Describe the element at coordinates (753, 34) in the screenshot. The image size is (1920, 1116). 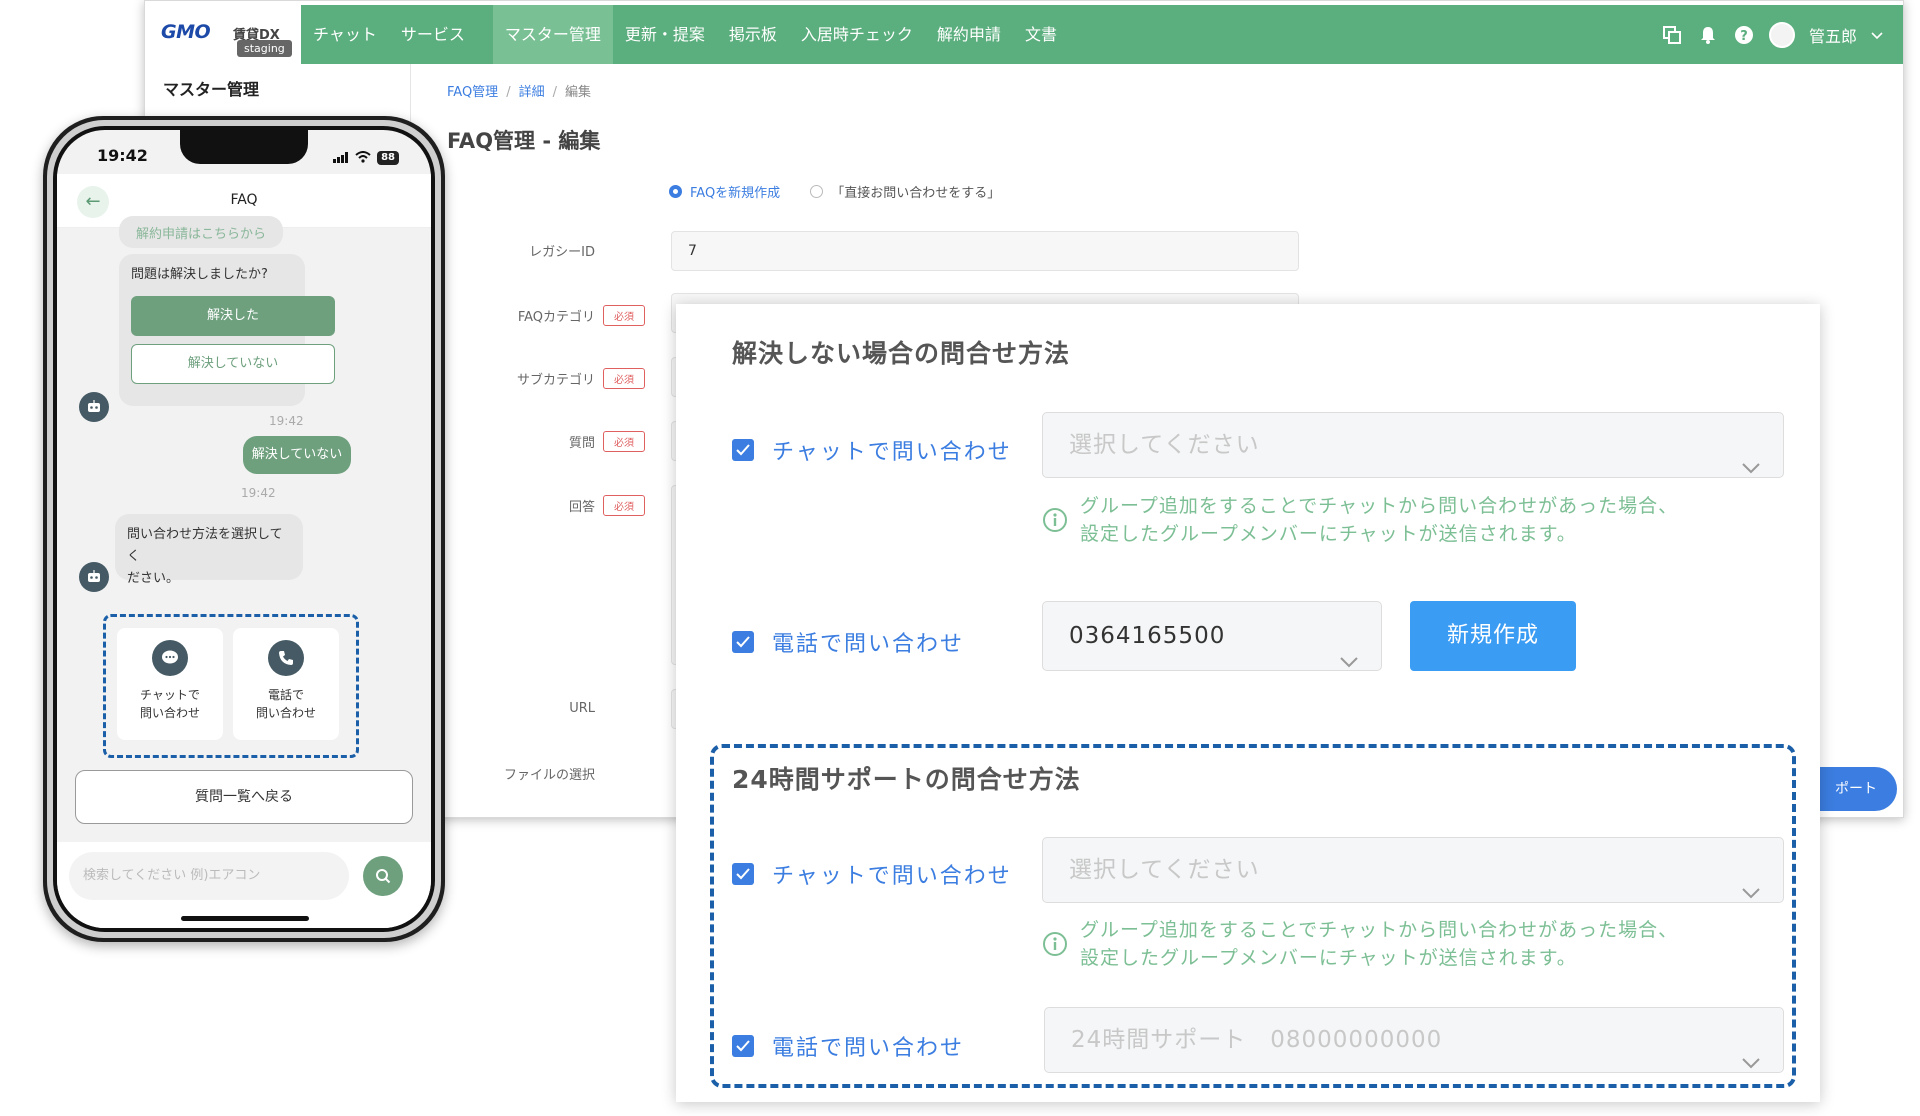
I see `nav-board: 掲示板` at that location.